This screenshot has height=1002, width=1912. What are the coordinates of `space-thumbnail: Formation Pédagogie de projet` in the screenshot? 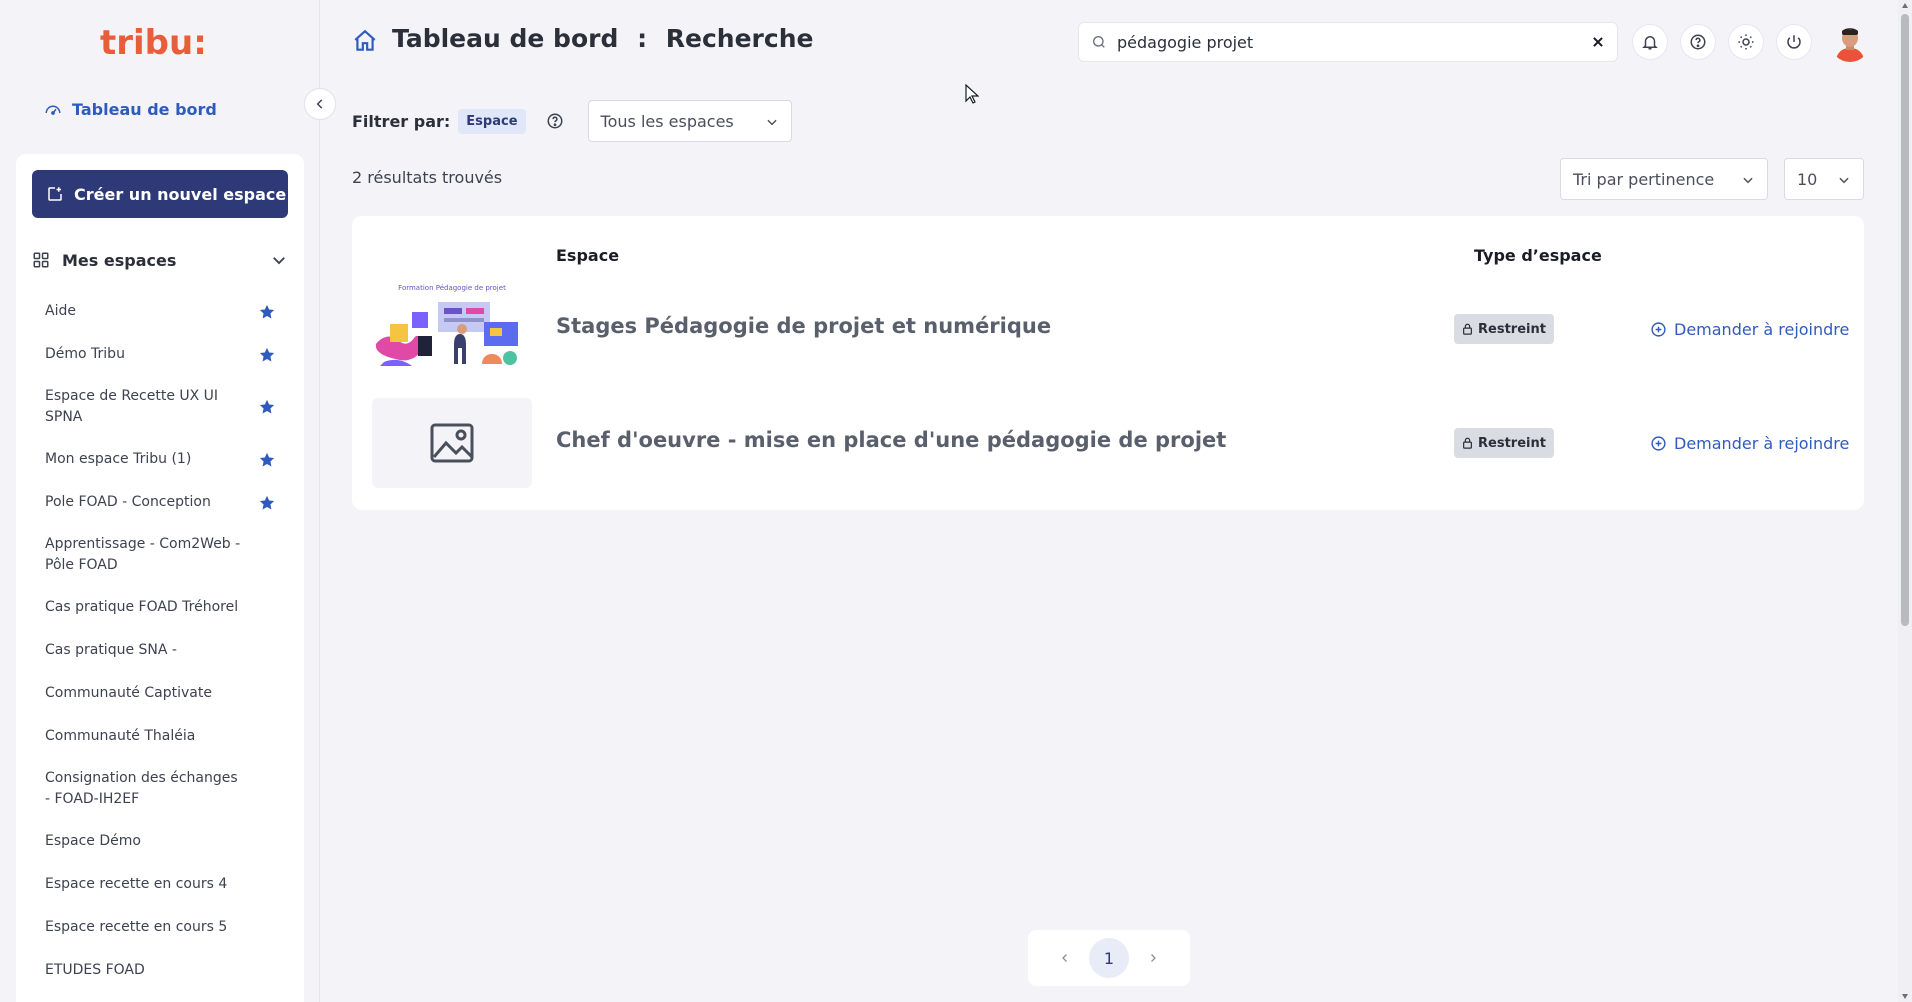 It's located at (452, 329).